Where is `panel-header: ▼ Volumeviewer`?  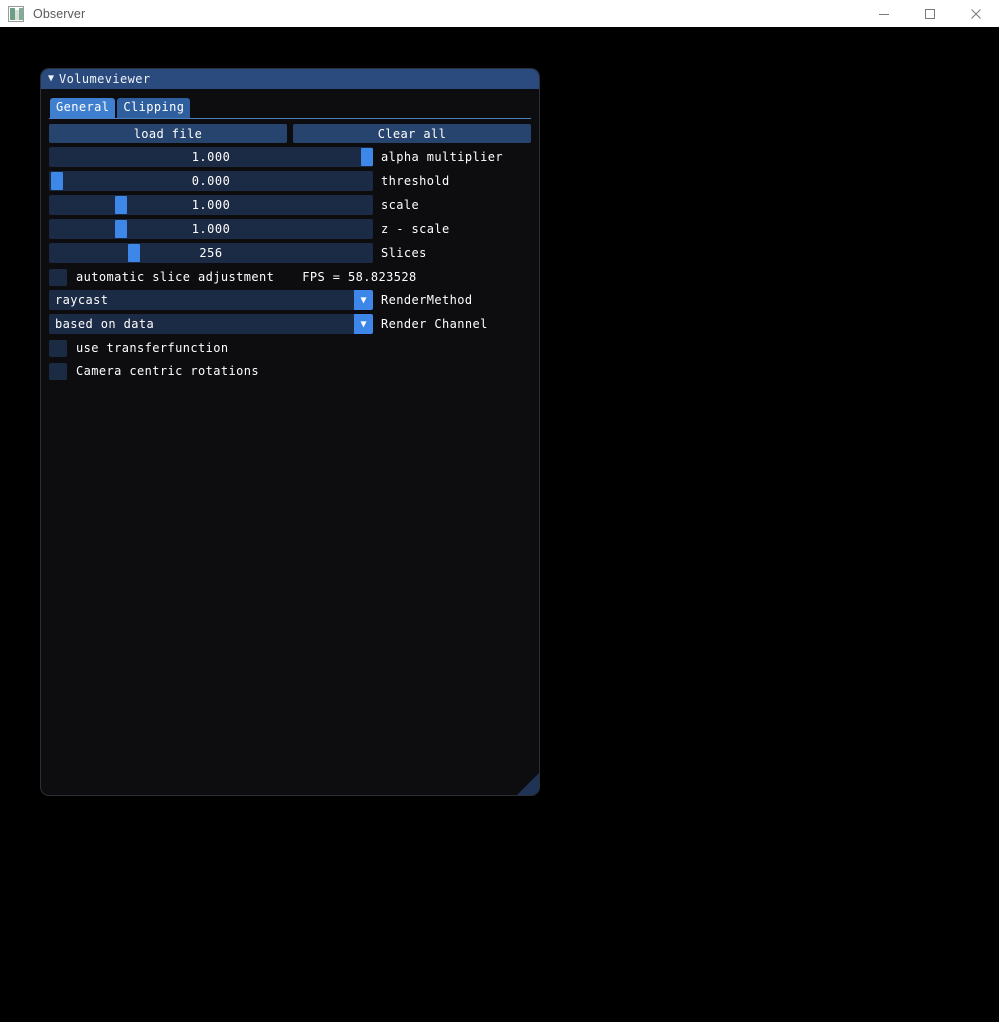 panel-header: ▼ Volumeviewer is located at coordinates (290, 79).